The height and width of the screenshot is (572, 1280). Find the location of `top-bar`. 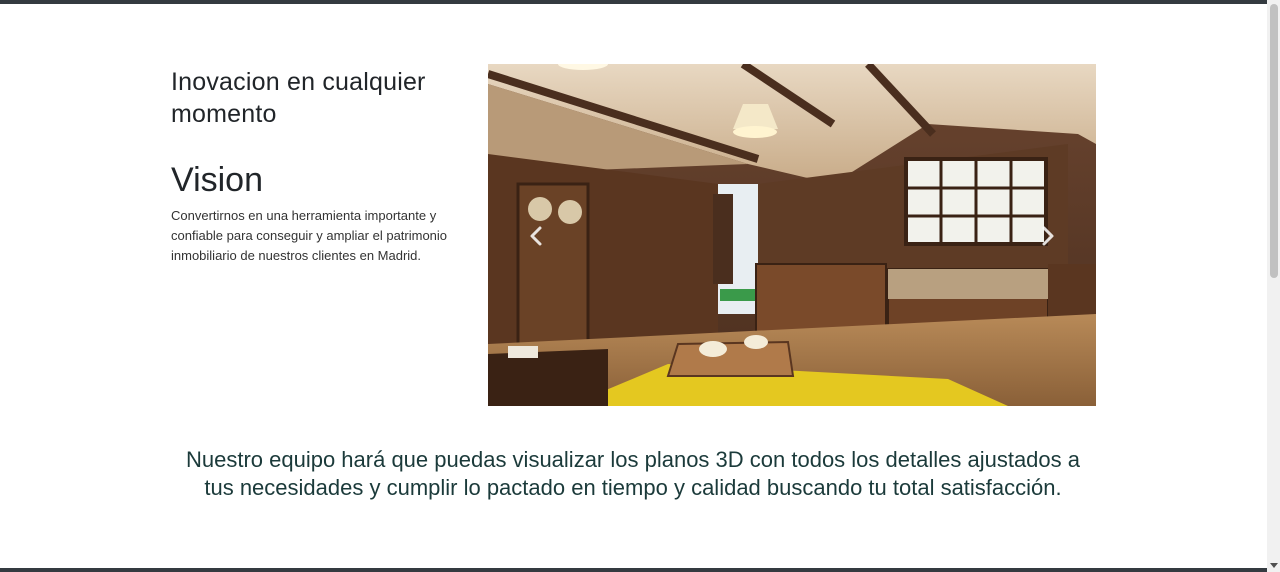

top-bar is located at coordinates (633, 2).